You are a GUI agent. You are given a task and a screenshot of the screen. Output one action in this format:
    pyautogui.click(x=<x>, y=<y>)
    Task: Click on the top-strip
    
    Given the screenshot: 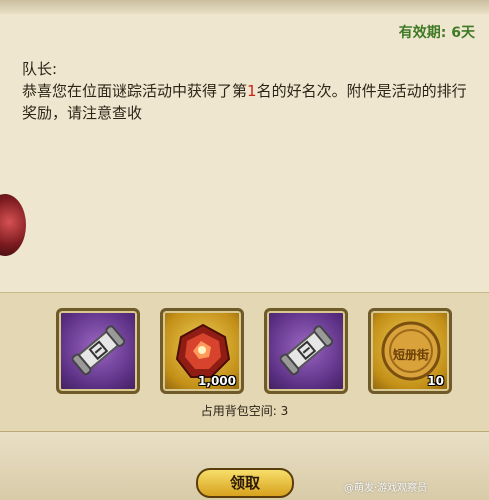 What is the action you would take?
    pyautogui.click(x=244, y=7)
    